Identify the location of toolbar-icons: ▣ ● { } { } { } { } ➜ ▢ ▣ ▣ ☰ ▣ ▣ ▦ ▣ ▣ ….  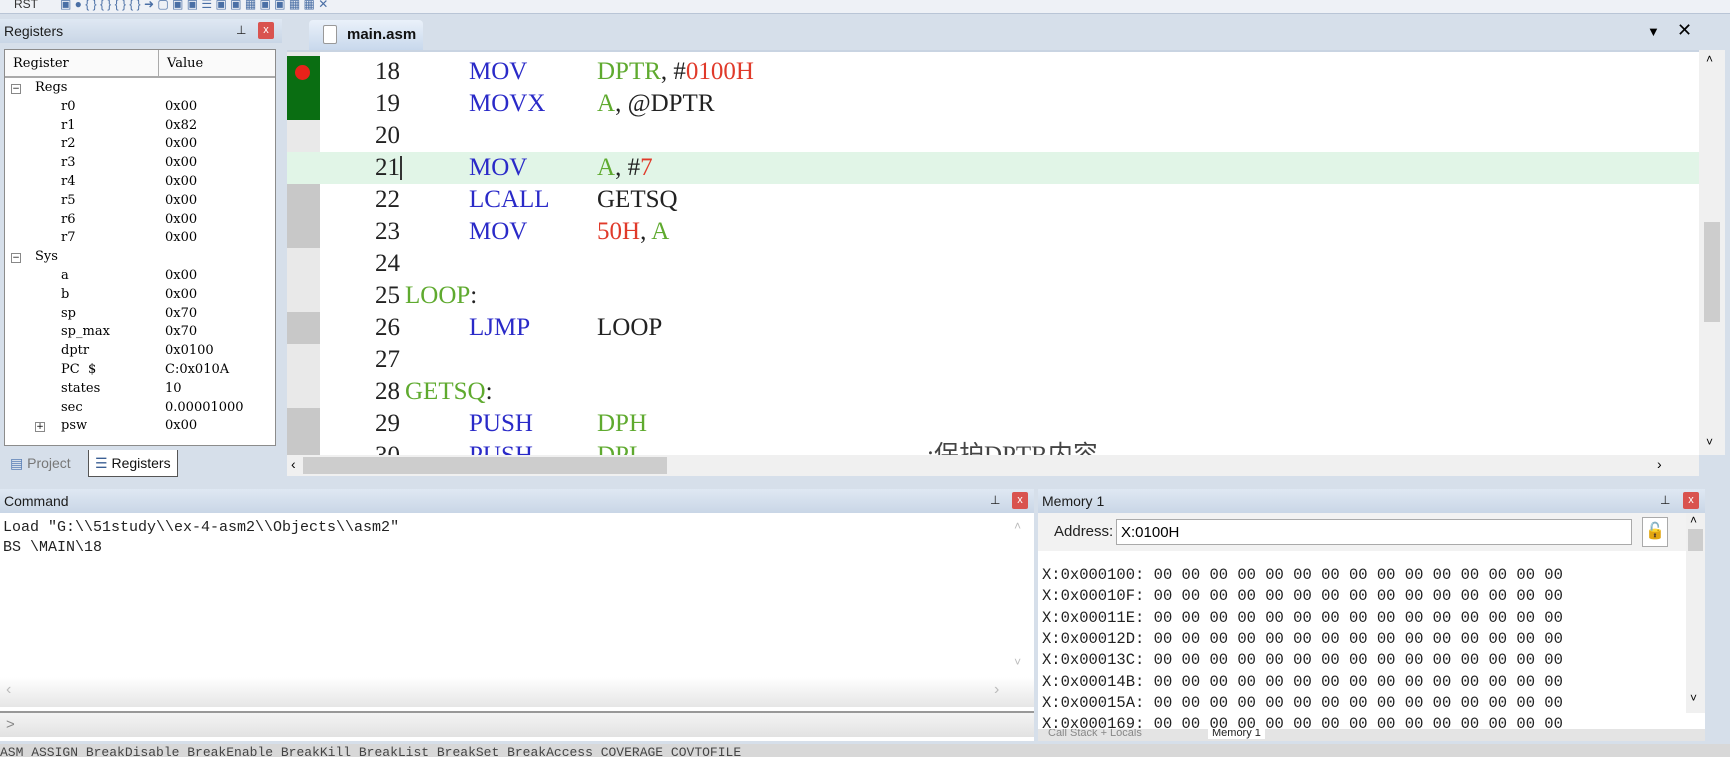
(194, 5).